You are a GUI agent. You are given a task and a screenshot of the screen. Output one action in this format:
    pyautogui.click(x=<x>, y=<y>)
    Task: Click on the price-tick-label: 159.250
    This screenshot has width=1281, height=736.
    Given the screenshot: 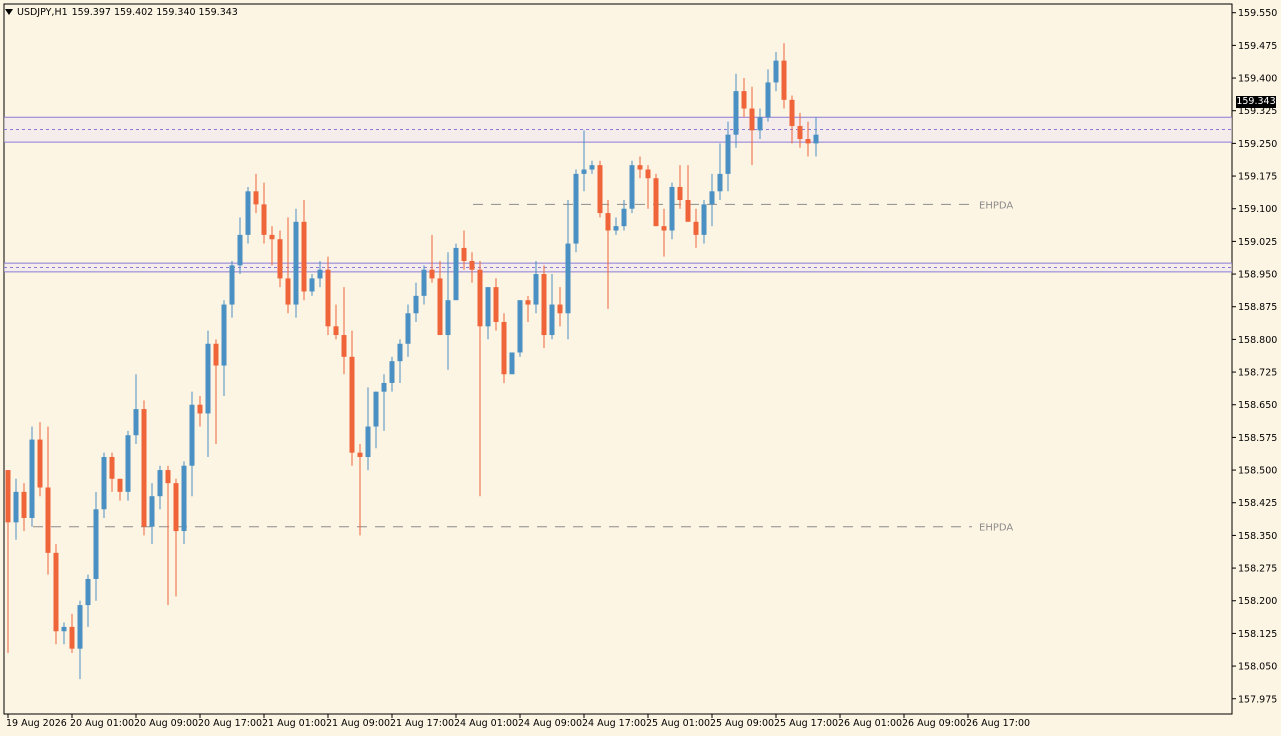 What is the action you would take?
    pyautogui.click(x=1257, y=144)
    